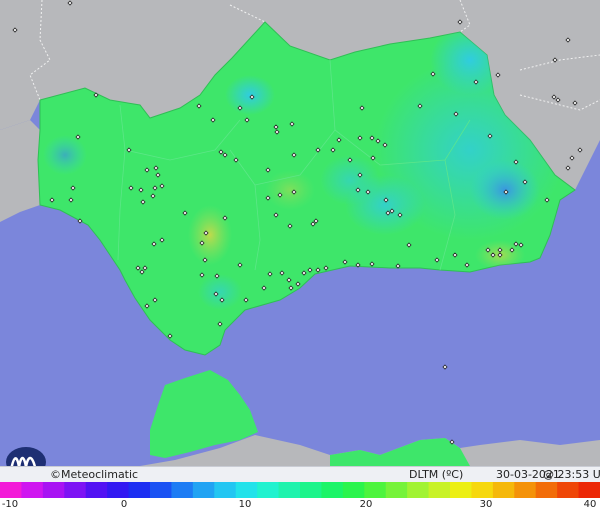  Describe the element at coordinates (10, 504) in the screenshot. I see `colorbar-tick: -10` at that location.